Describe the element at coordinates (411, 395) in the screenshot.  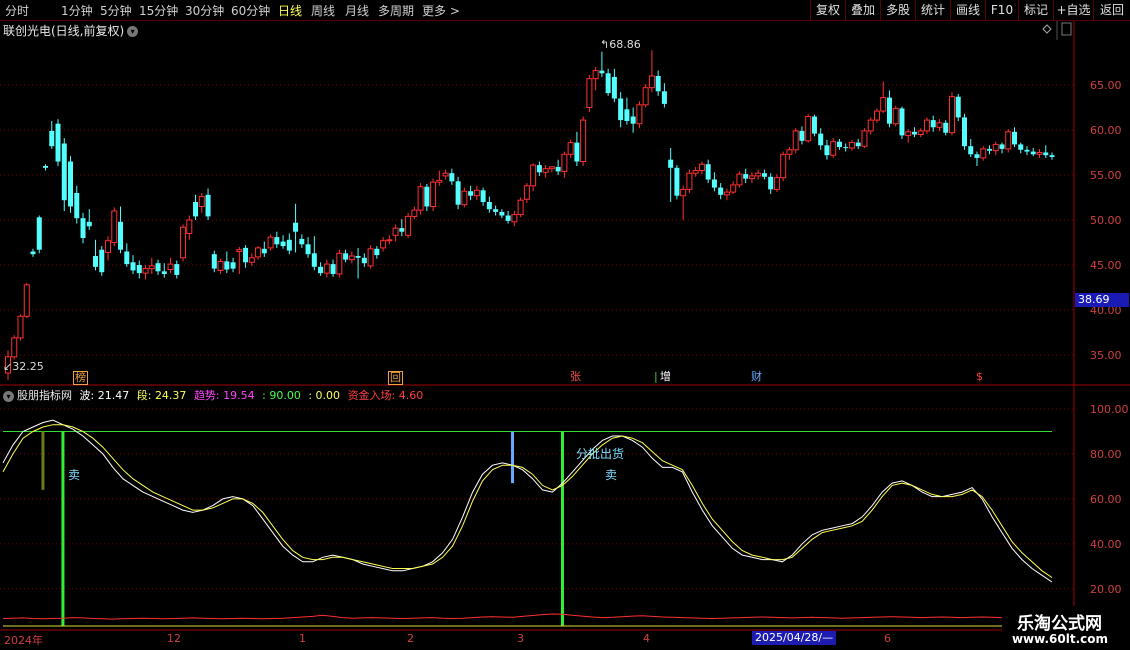
I see `fund-value: 4.60` at that location.